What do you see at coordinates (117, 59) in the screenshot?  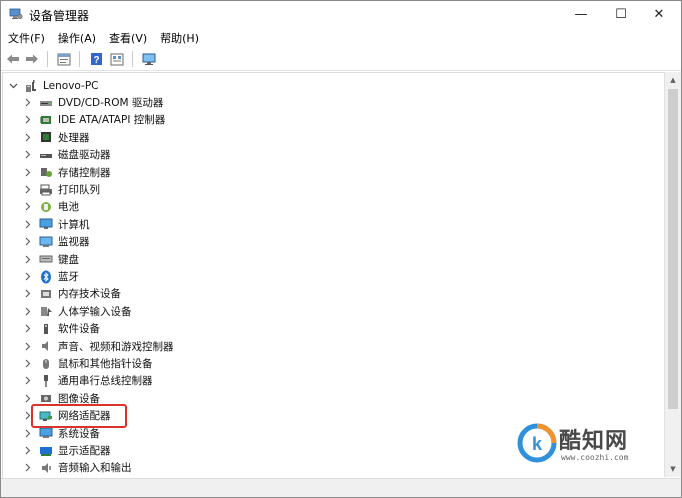 I see `view-button` at bounding box center [117, 59].